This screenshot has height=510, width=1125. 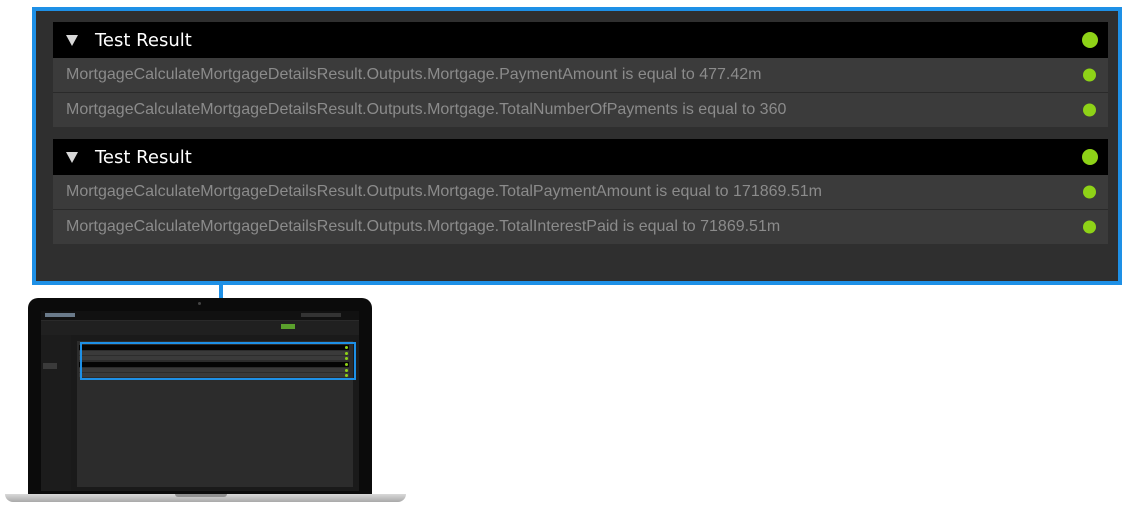 I want to click on laptop-display, so click(x=200, y=401).